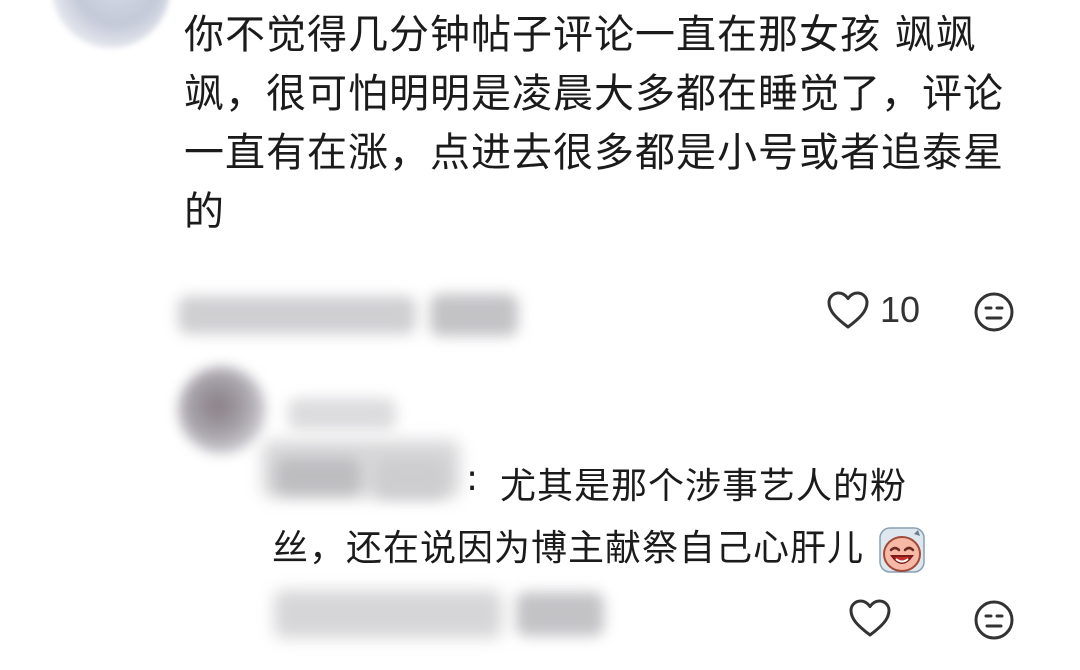 Image resolution: width=1080 pixels, height=670 pixels. I want to click on redacted-reply-username, so click(342, 414).